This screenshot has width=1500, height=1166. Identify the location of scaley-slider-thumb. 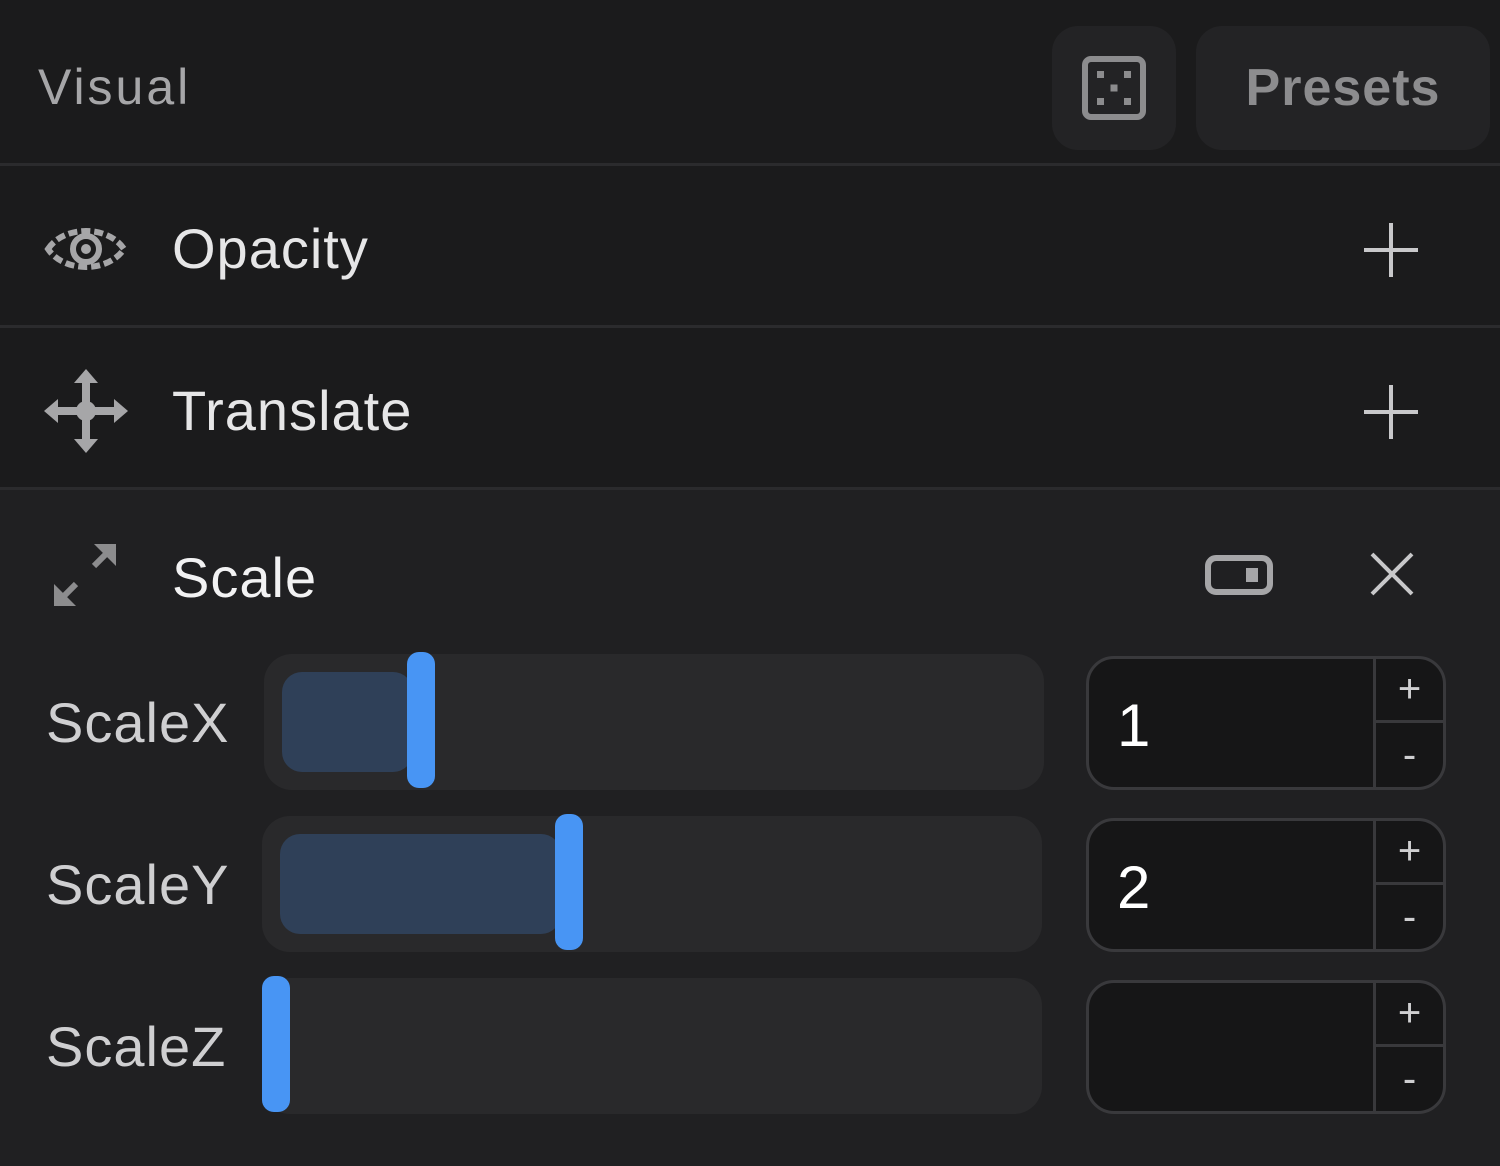
(569, 882).